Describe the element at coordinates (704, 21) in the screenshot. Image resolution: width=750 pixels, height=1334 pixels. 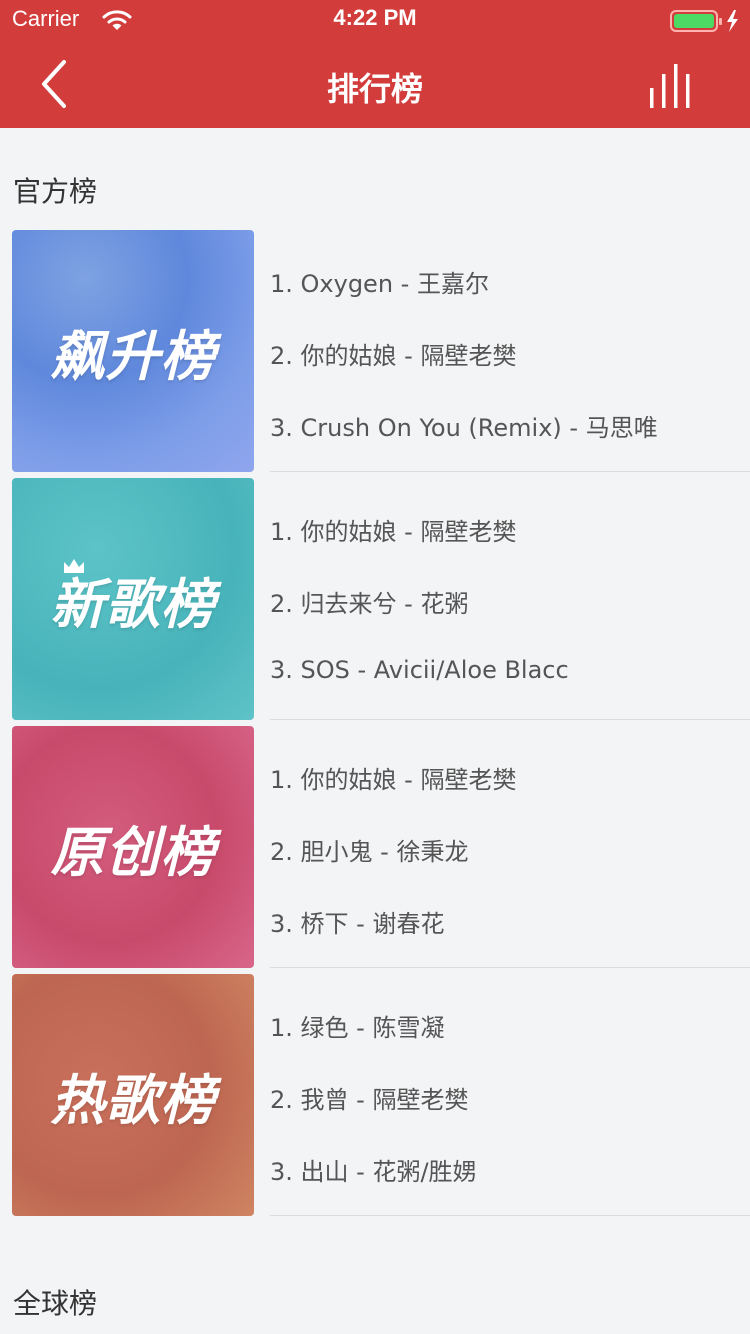
I see `battery-icon` at that location.